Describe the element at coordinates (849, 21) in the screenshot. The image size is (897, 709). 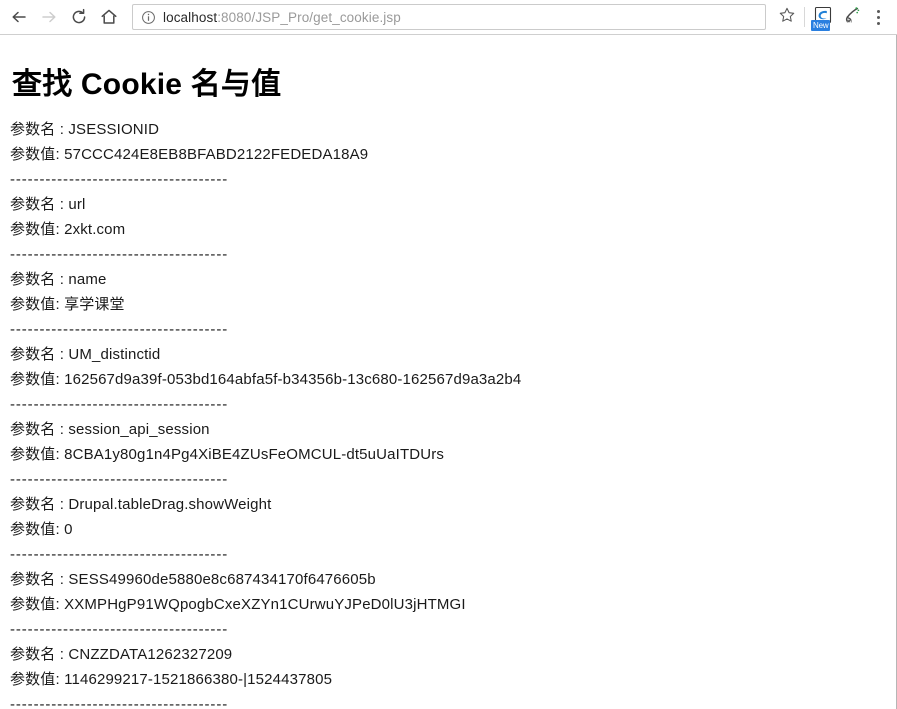
I see `svg-text: en` at that location.